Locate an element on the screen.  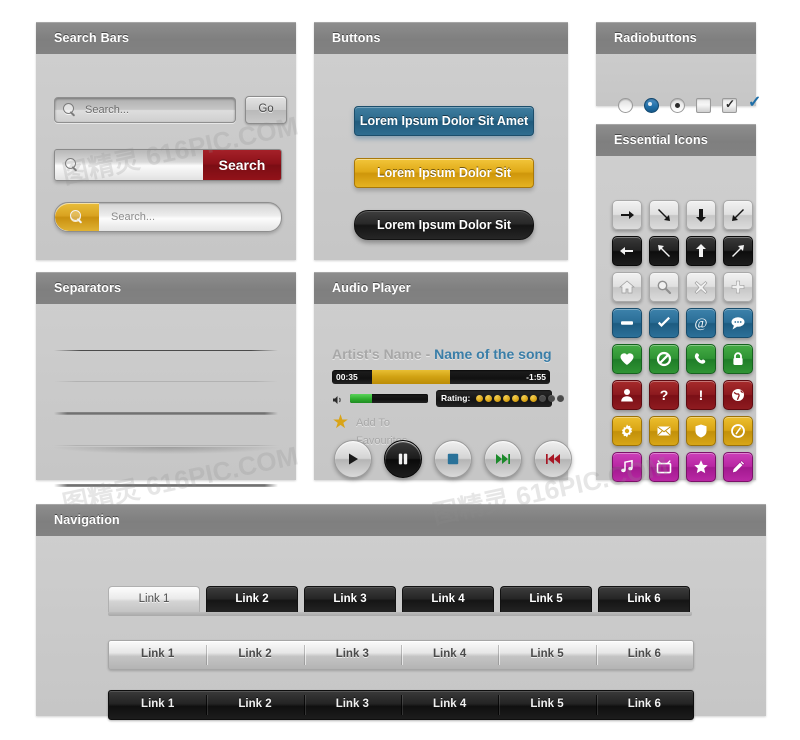
previous-track-button is located at coordinates (553, 459).